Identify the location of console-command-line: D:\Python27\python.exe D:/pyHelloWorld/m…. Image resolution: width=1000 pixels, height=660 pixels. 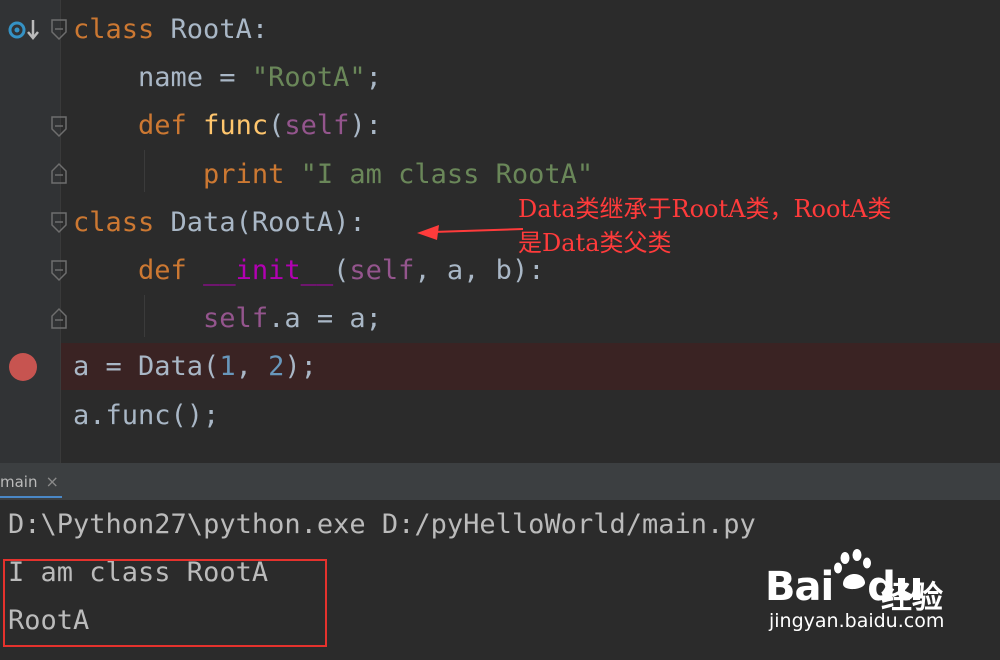
(382, 524).